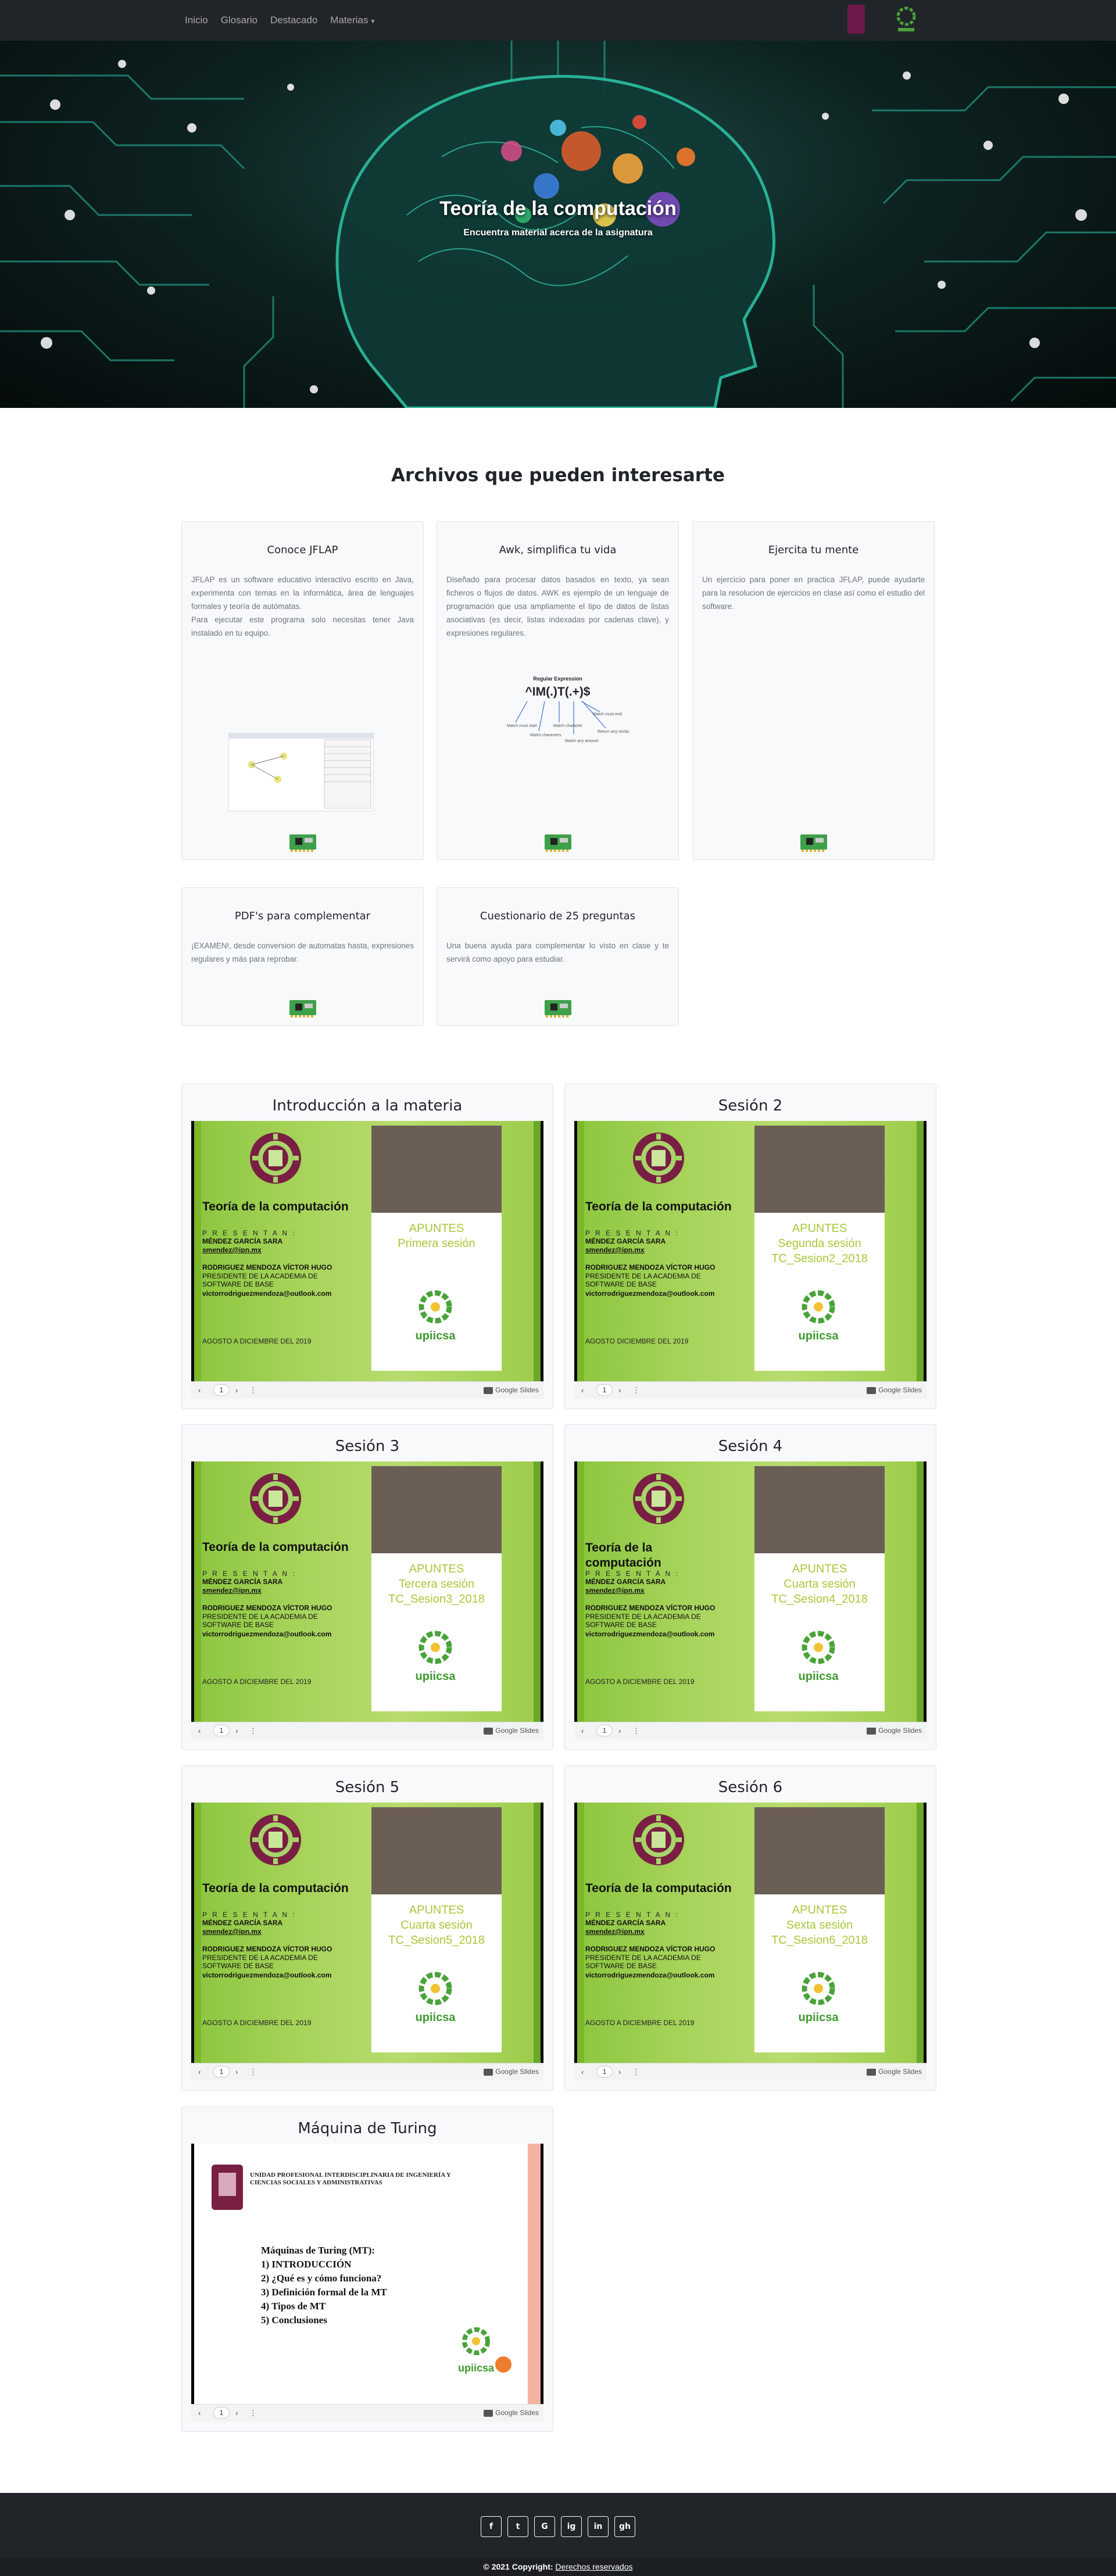  I want to click on copyright-link: Derechos reservados, so click(594, 2566).